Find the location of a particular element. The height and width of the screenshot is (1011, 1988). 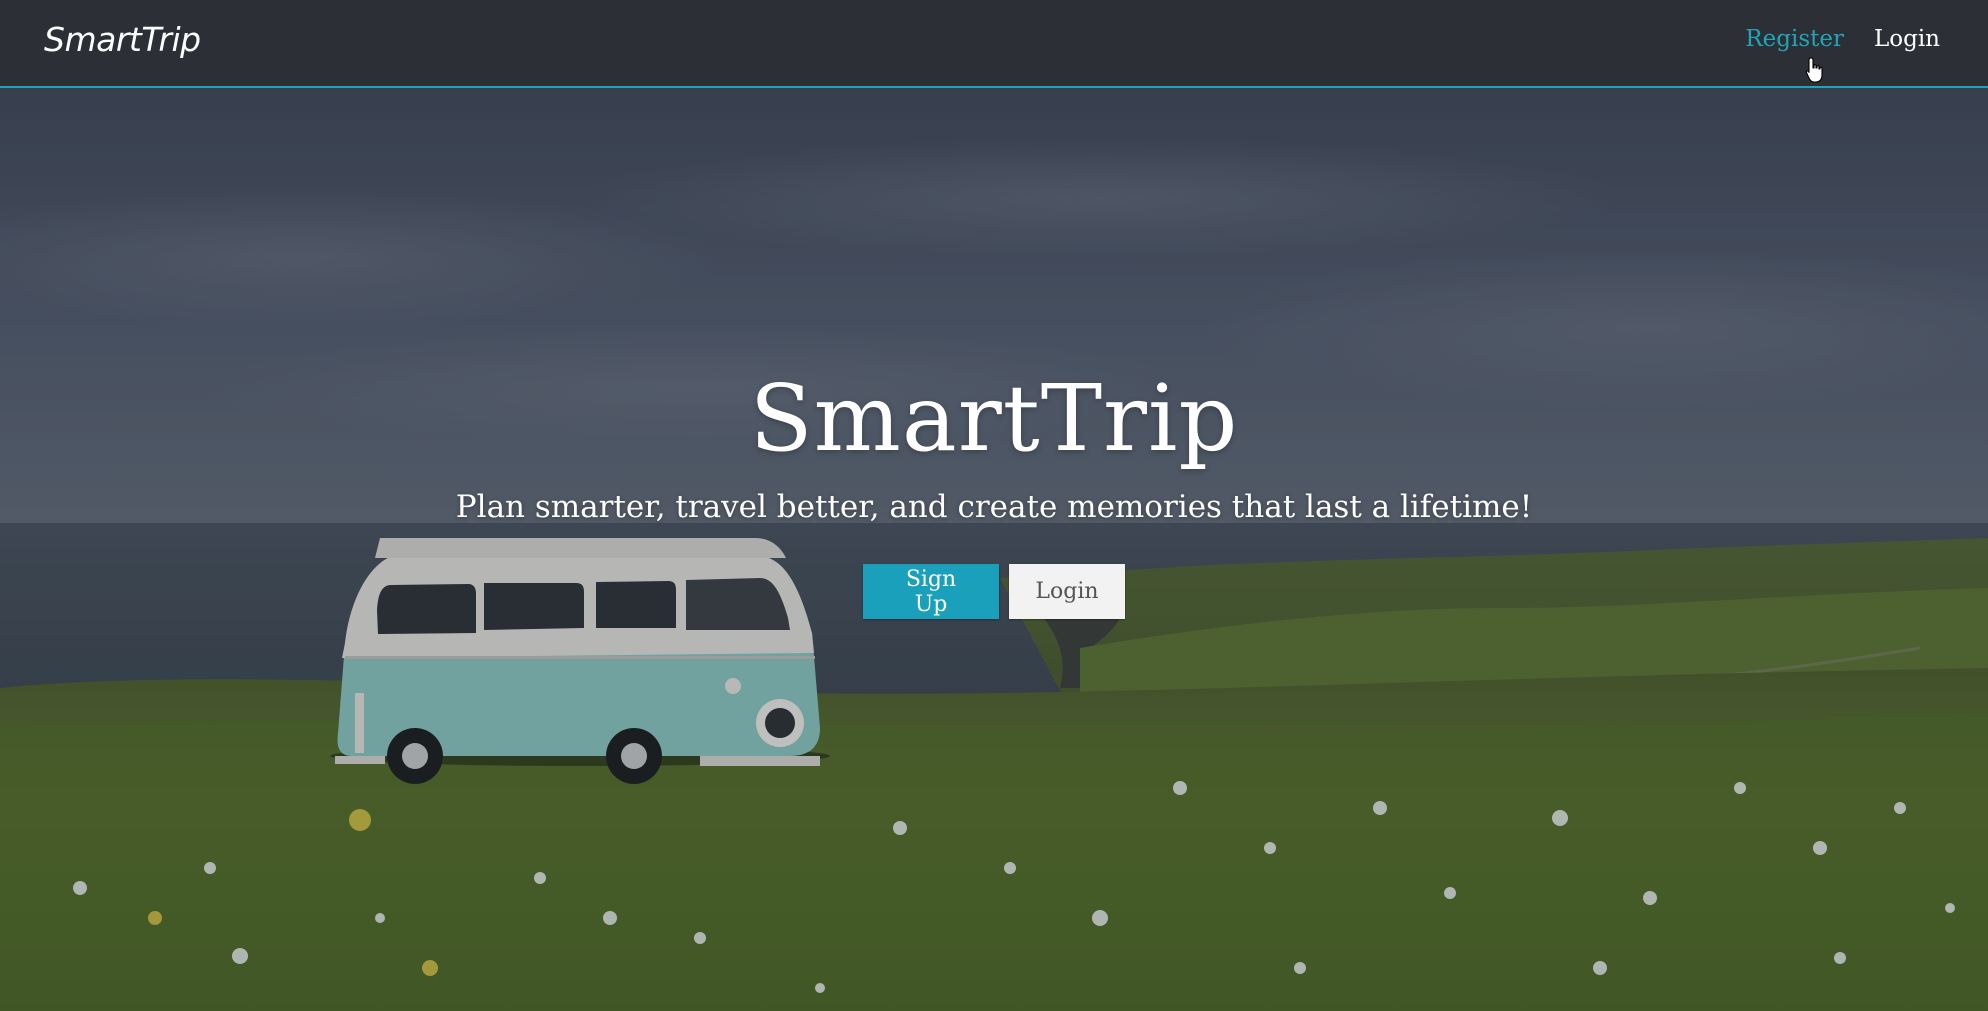

hand-pointer-icon is located at coordinates (1814, 70).